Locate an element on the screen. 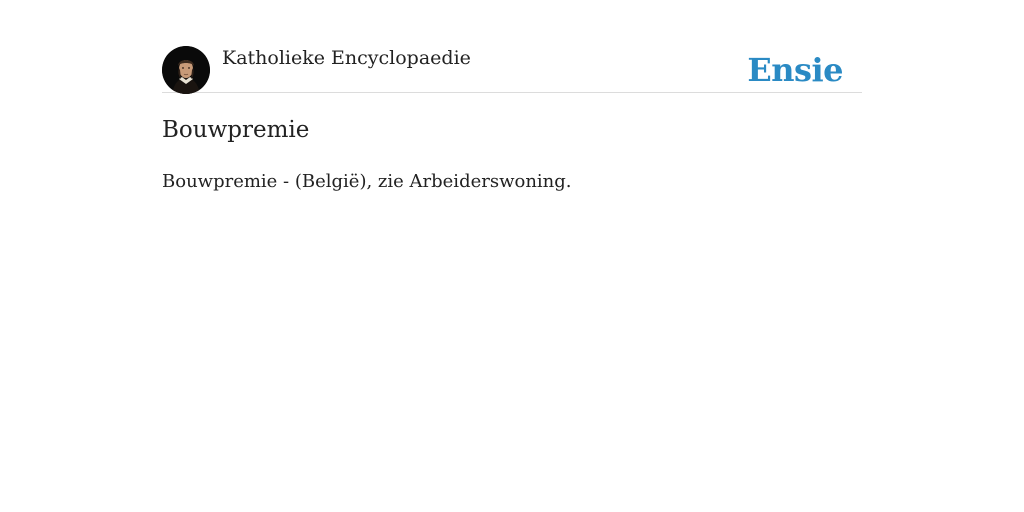 The height and width of the screenshot is (512, 1024). portrait-avatar-icon is located at coordinates (186, 70).